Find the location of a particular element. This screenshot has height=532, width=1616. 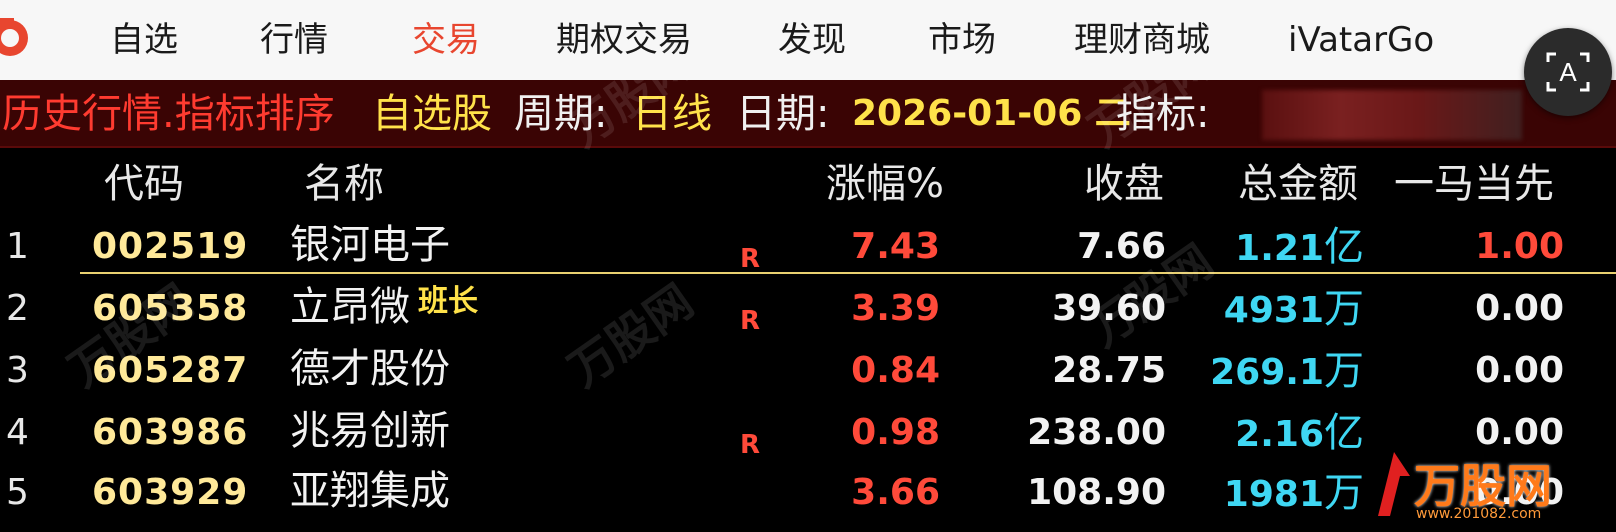

stock-code: 605358 is located at coordinates (170, 308).